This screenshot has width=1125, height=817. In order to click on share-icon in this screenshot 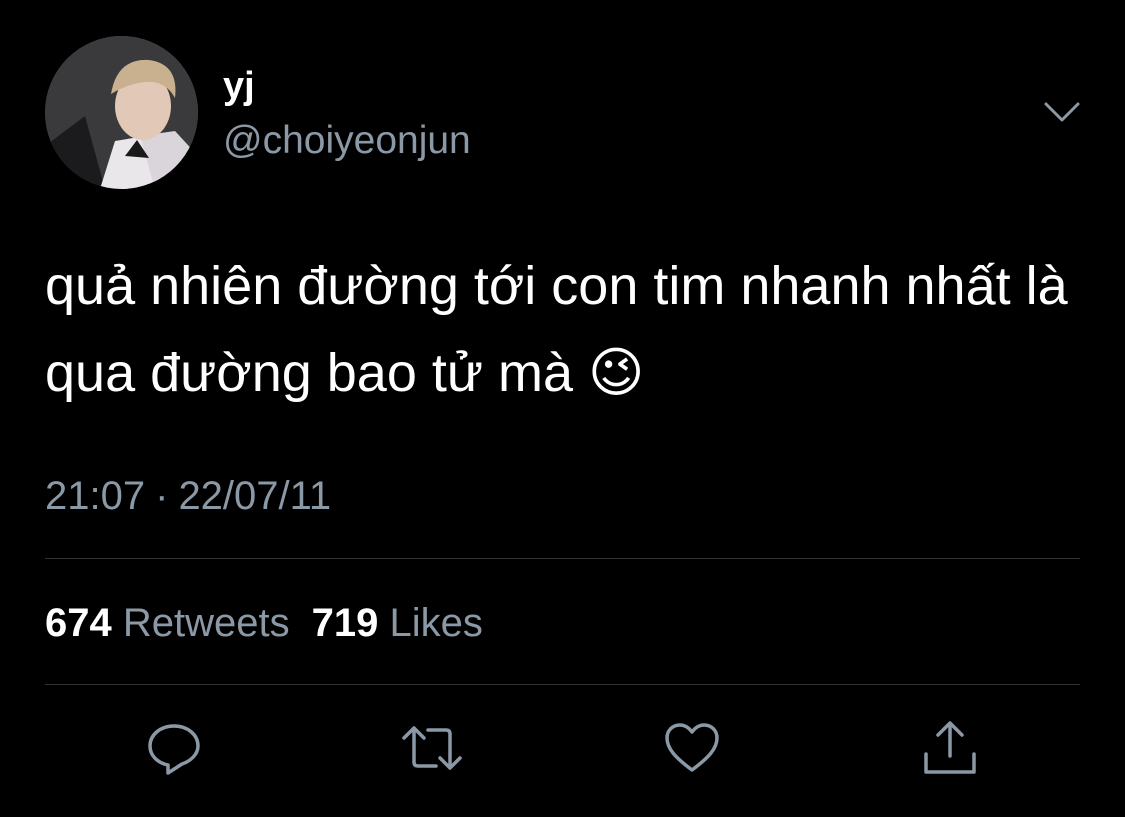, I will do `click(950, 747)`.